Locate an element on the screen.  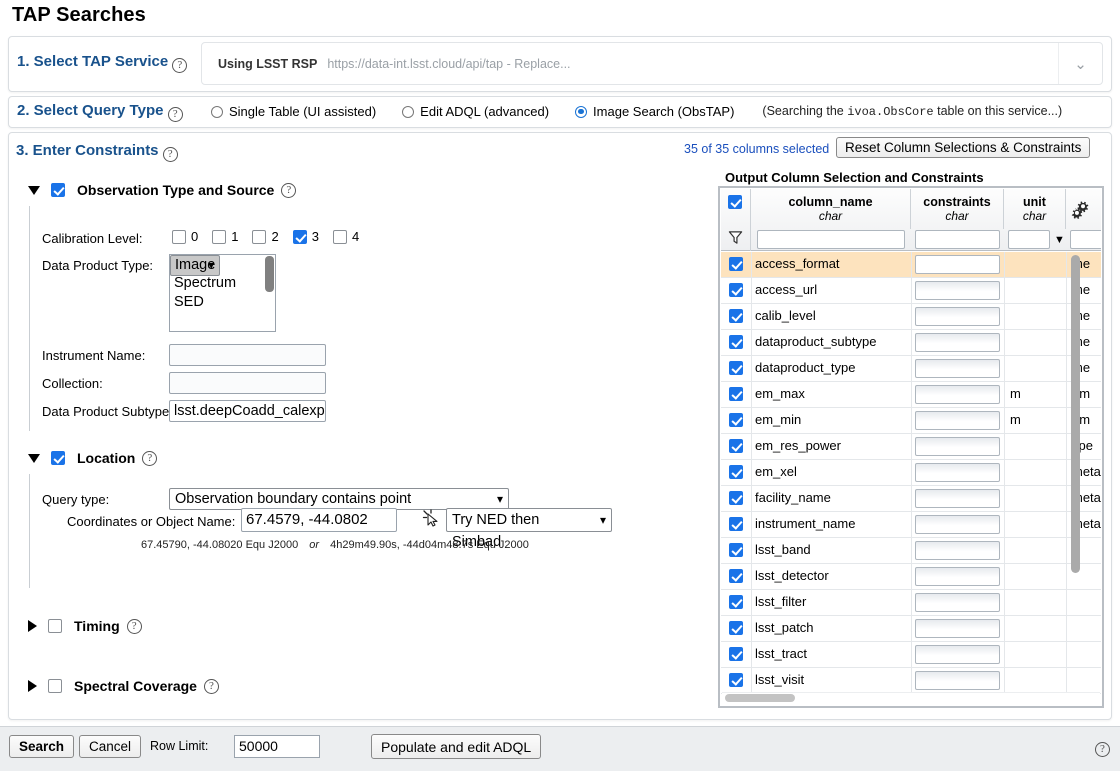
table-row: em_xelmeta. is located at coordinates (911, 473).